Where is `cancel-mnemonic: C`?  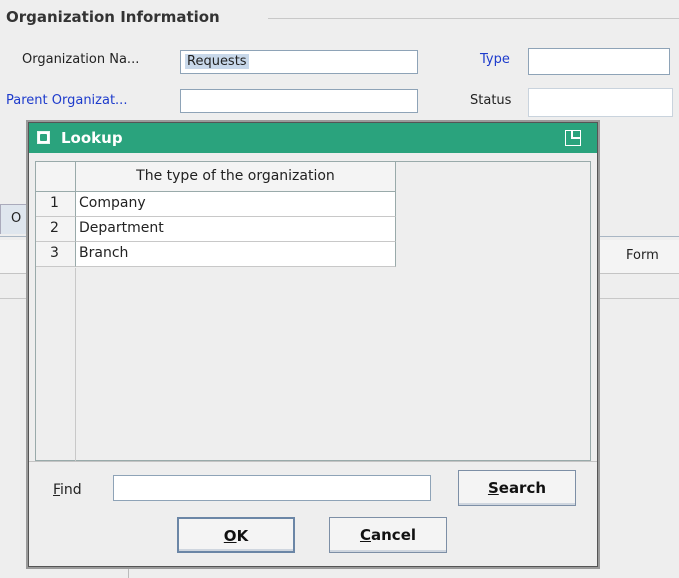
cancel-mnemonic: C is located at coordinates (365, 535).